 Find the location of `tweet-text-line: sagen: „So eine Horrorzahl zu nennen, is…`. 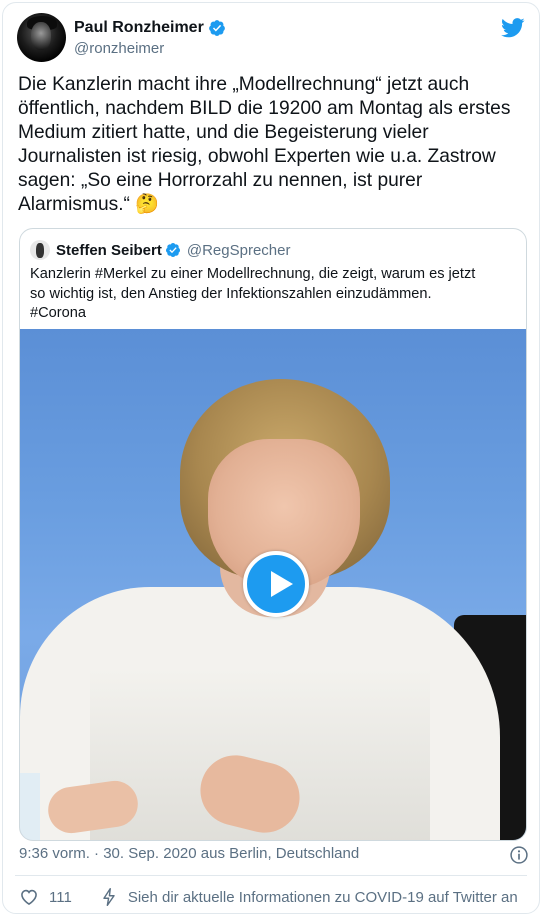

tweet-text-line: sagen: „So eine Horrorzahl zu nennen, is… is located at coordinates (220, 180).